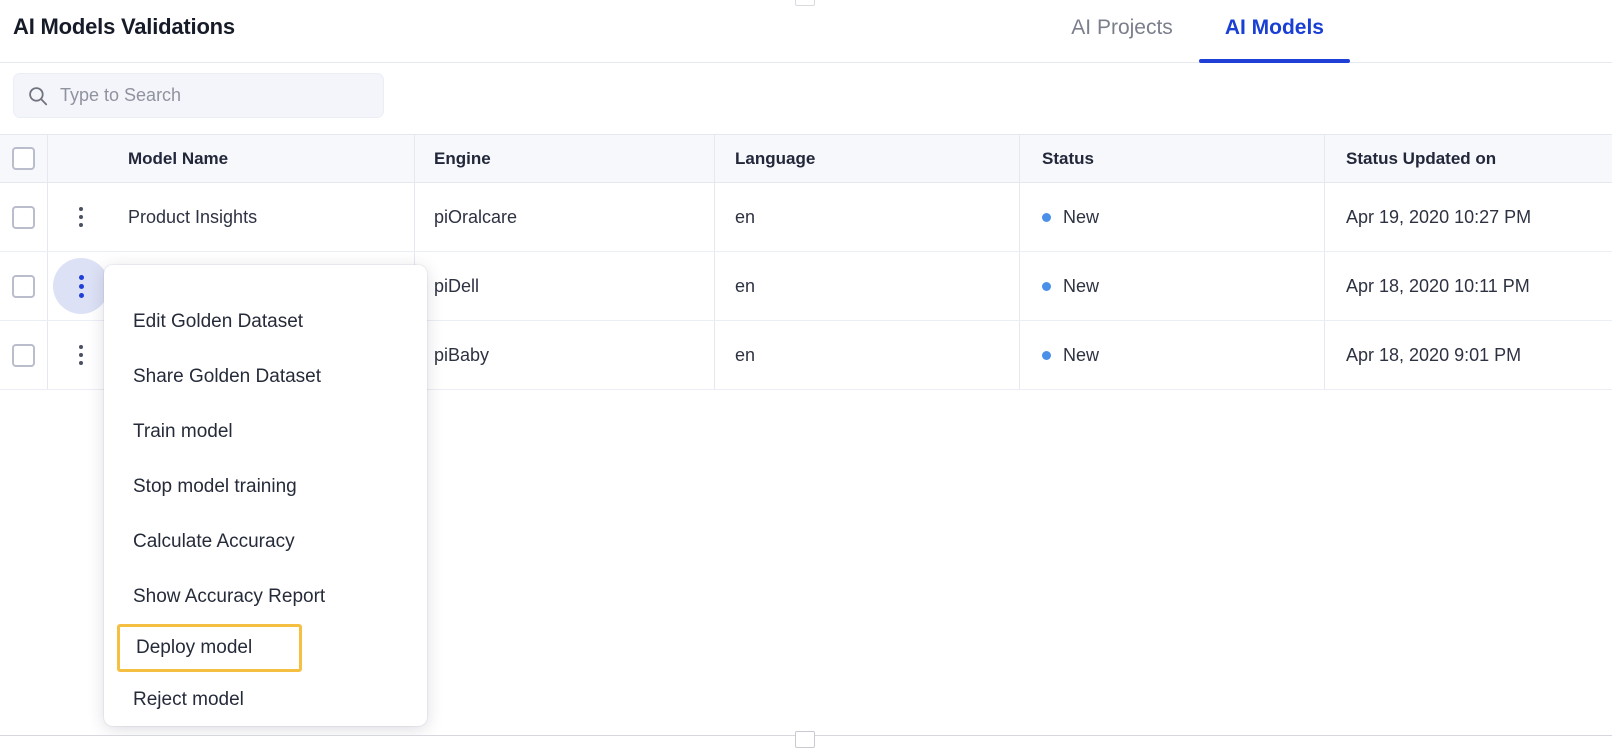 This screenshot has width=1612, height=750. Describe the element at coordinates (564, 217) in the screenshot. I see `cell-engine: piOralcare` at that location.